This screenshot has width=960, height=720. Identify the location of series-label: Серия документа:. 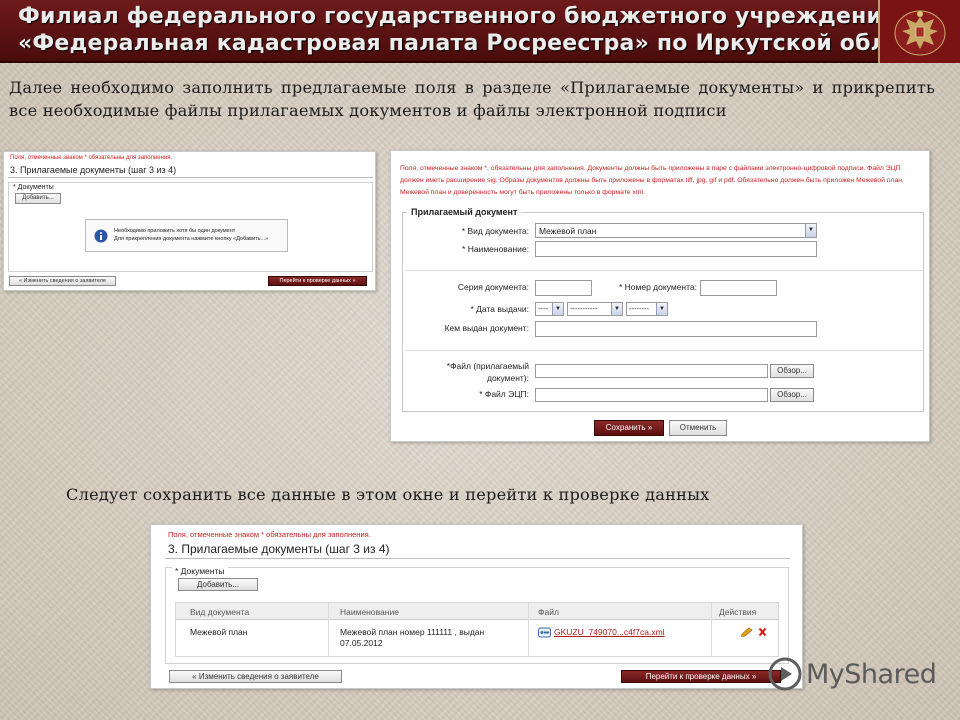
(493, 287).